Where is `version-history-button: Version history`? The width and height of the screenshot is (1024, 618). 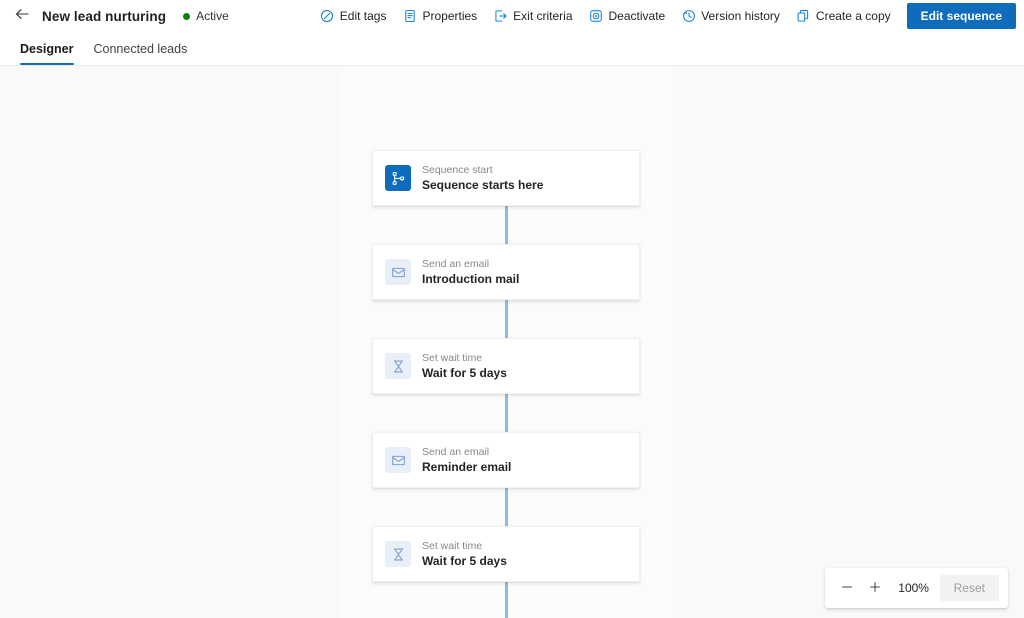 version-history-button: Version history is located at coordinates (730, 16).